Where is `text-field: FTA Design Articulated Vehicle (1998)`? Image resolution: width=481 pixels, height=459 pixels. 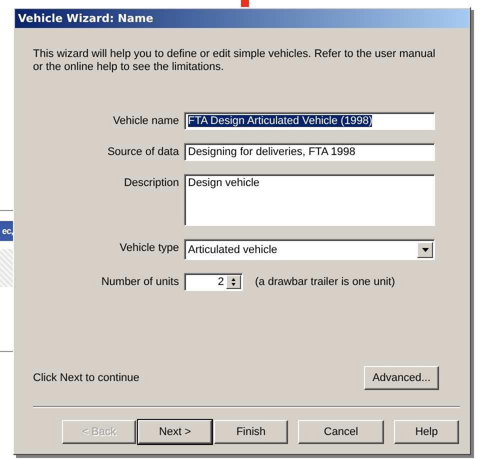
text-field: FTA Design Articulated Vehicle (1998) is located at coordinates (309, 121).